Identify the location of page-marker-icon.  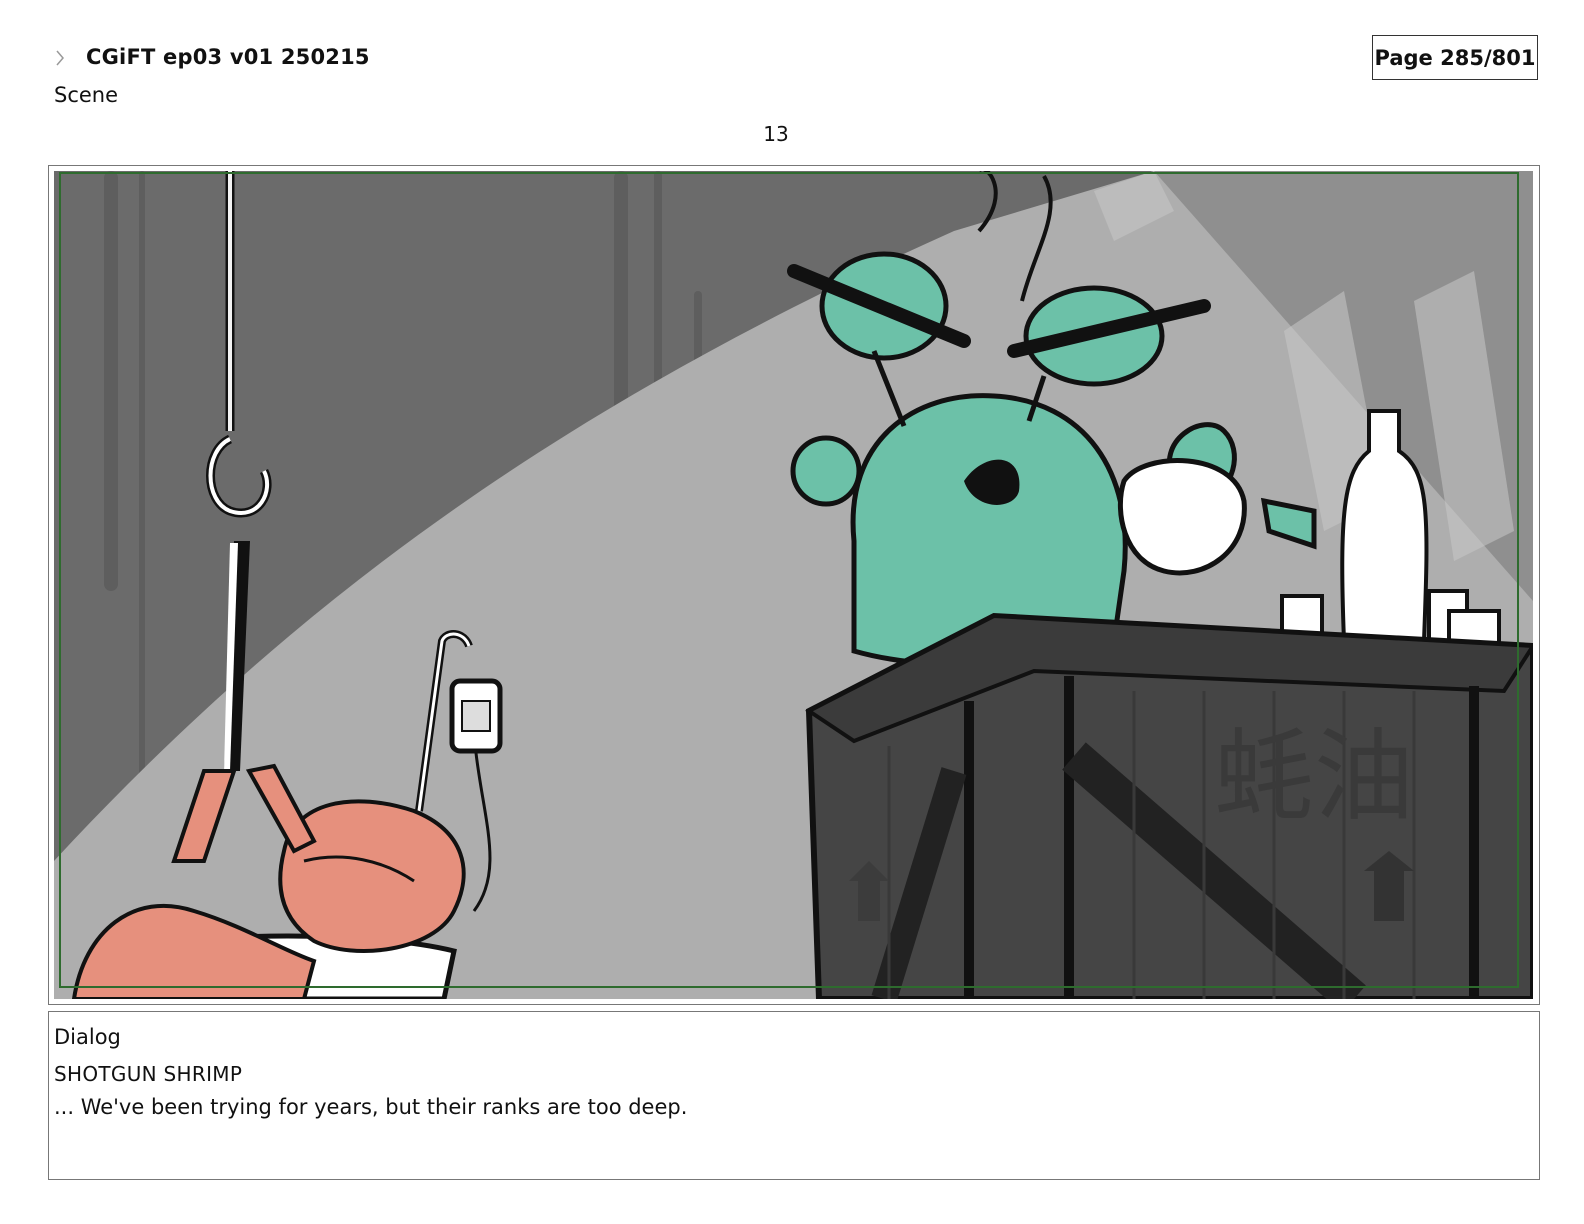
(60, 58).